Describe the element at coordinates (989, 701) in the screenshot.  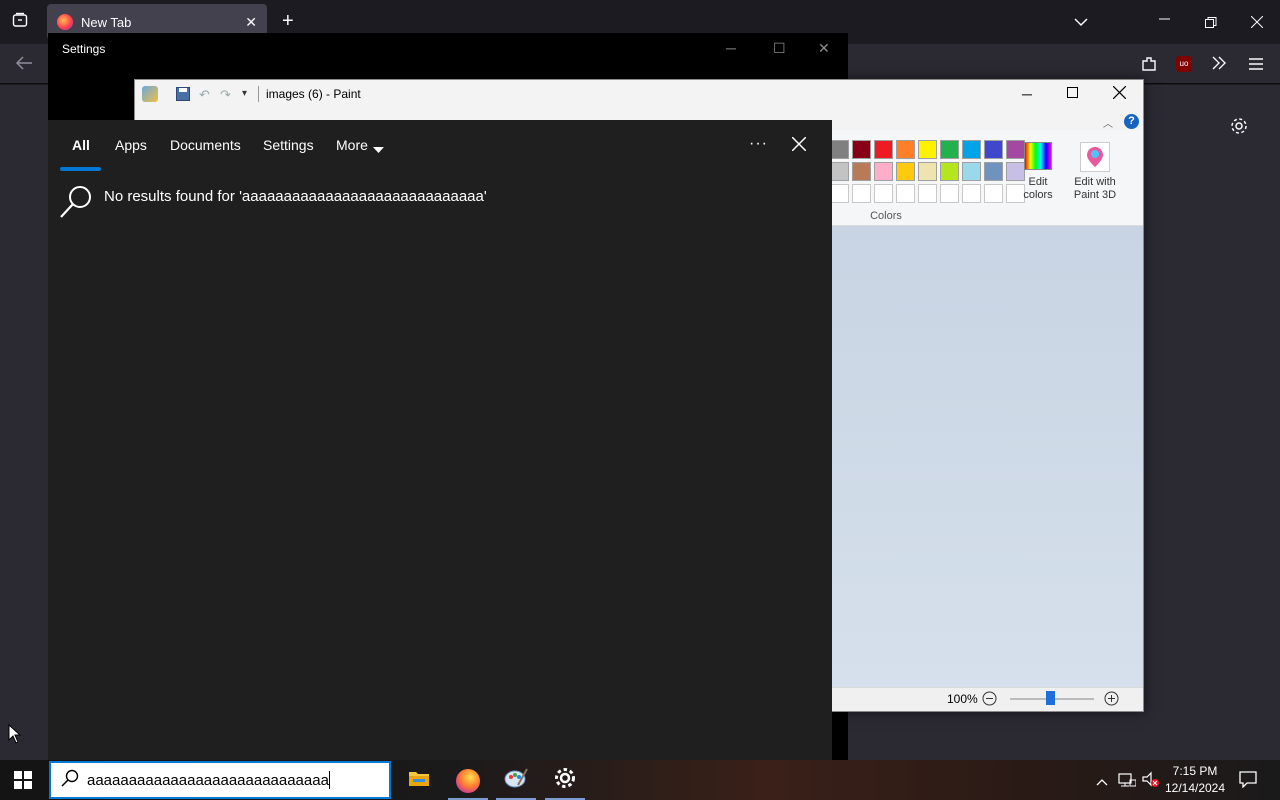
I see `zoom-out-icon` at that location.